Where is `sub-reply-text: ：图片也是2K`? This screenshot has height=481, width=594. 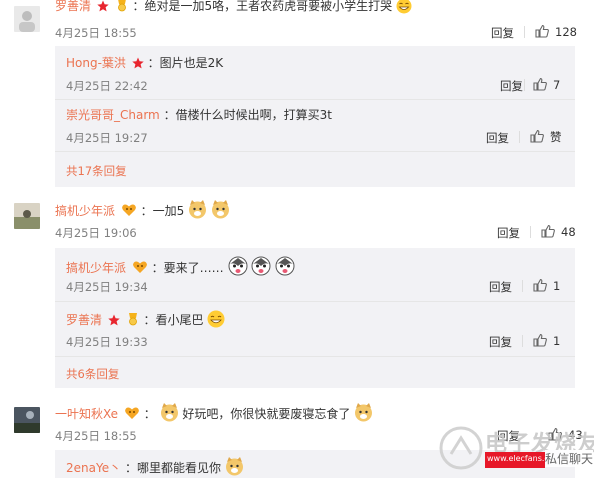 sub-reply-text: ：图片也是2K is located at coordinates (185, 63).